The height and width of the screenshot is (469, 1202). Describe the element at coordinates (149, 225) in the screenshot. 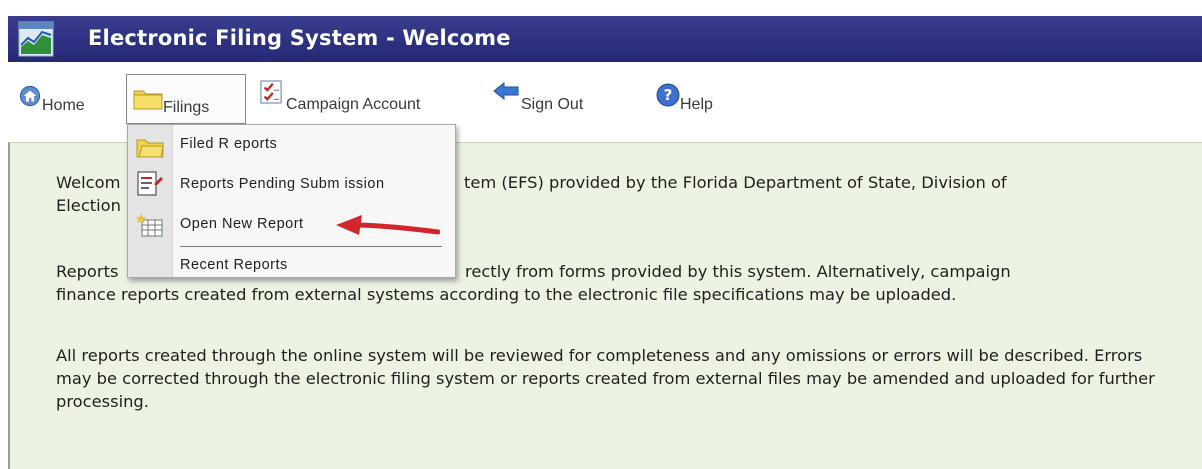

I see `new-report-grid-icon` at that location.